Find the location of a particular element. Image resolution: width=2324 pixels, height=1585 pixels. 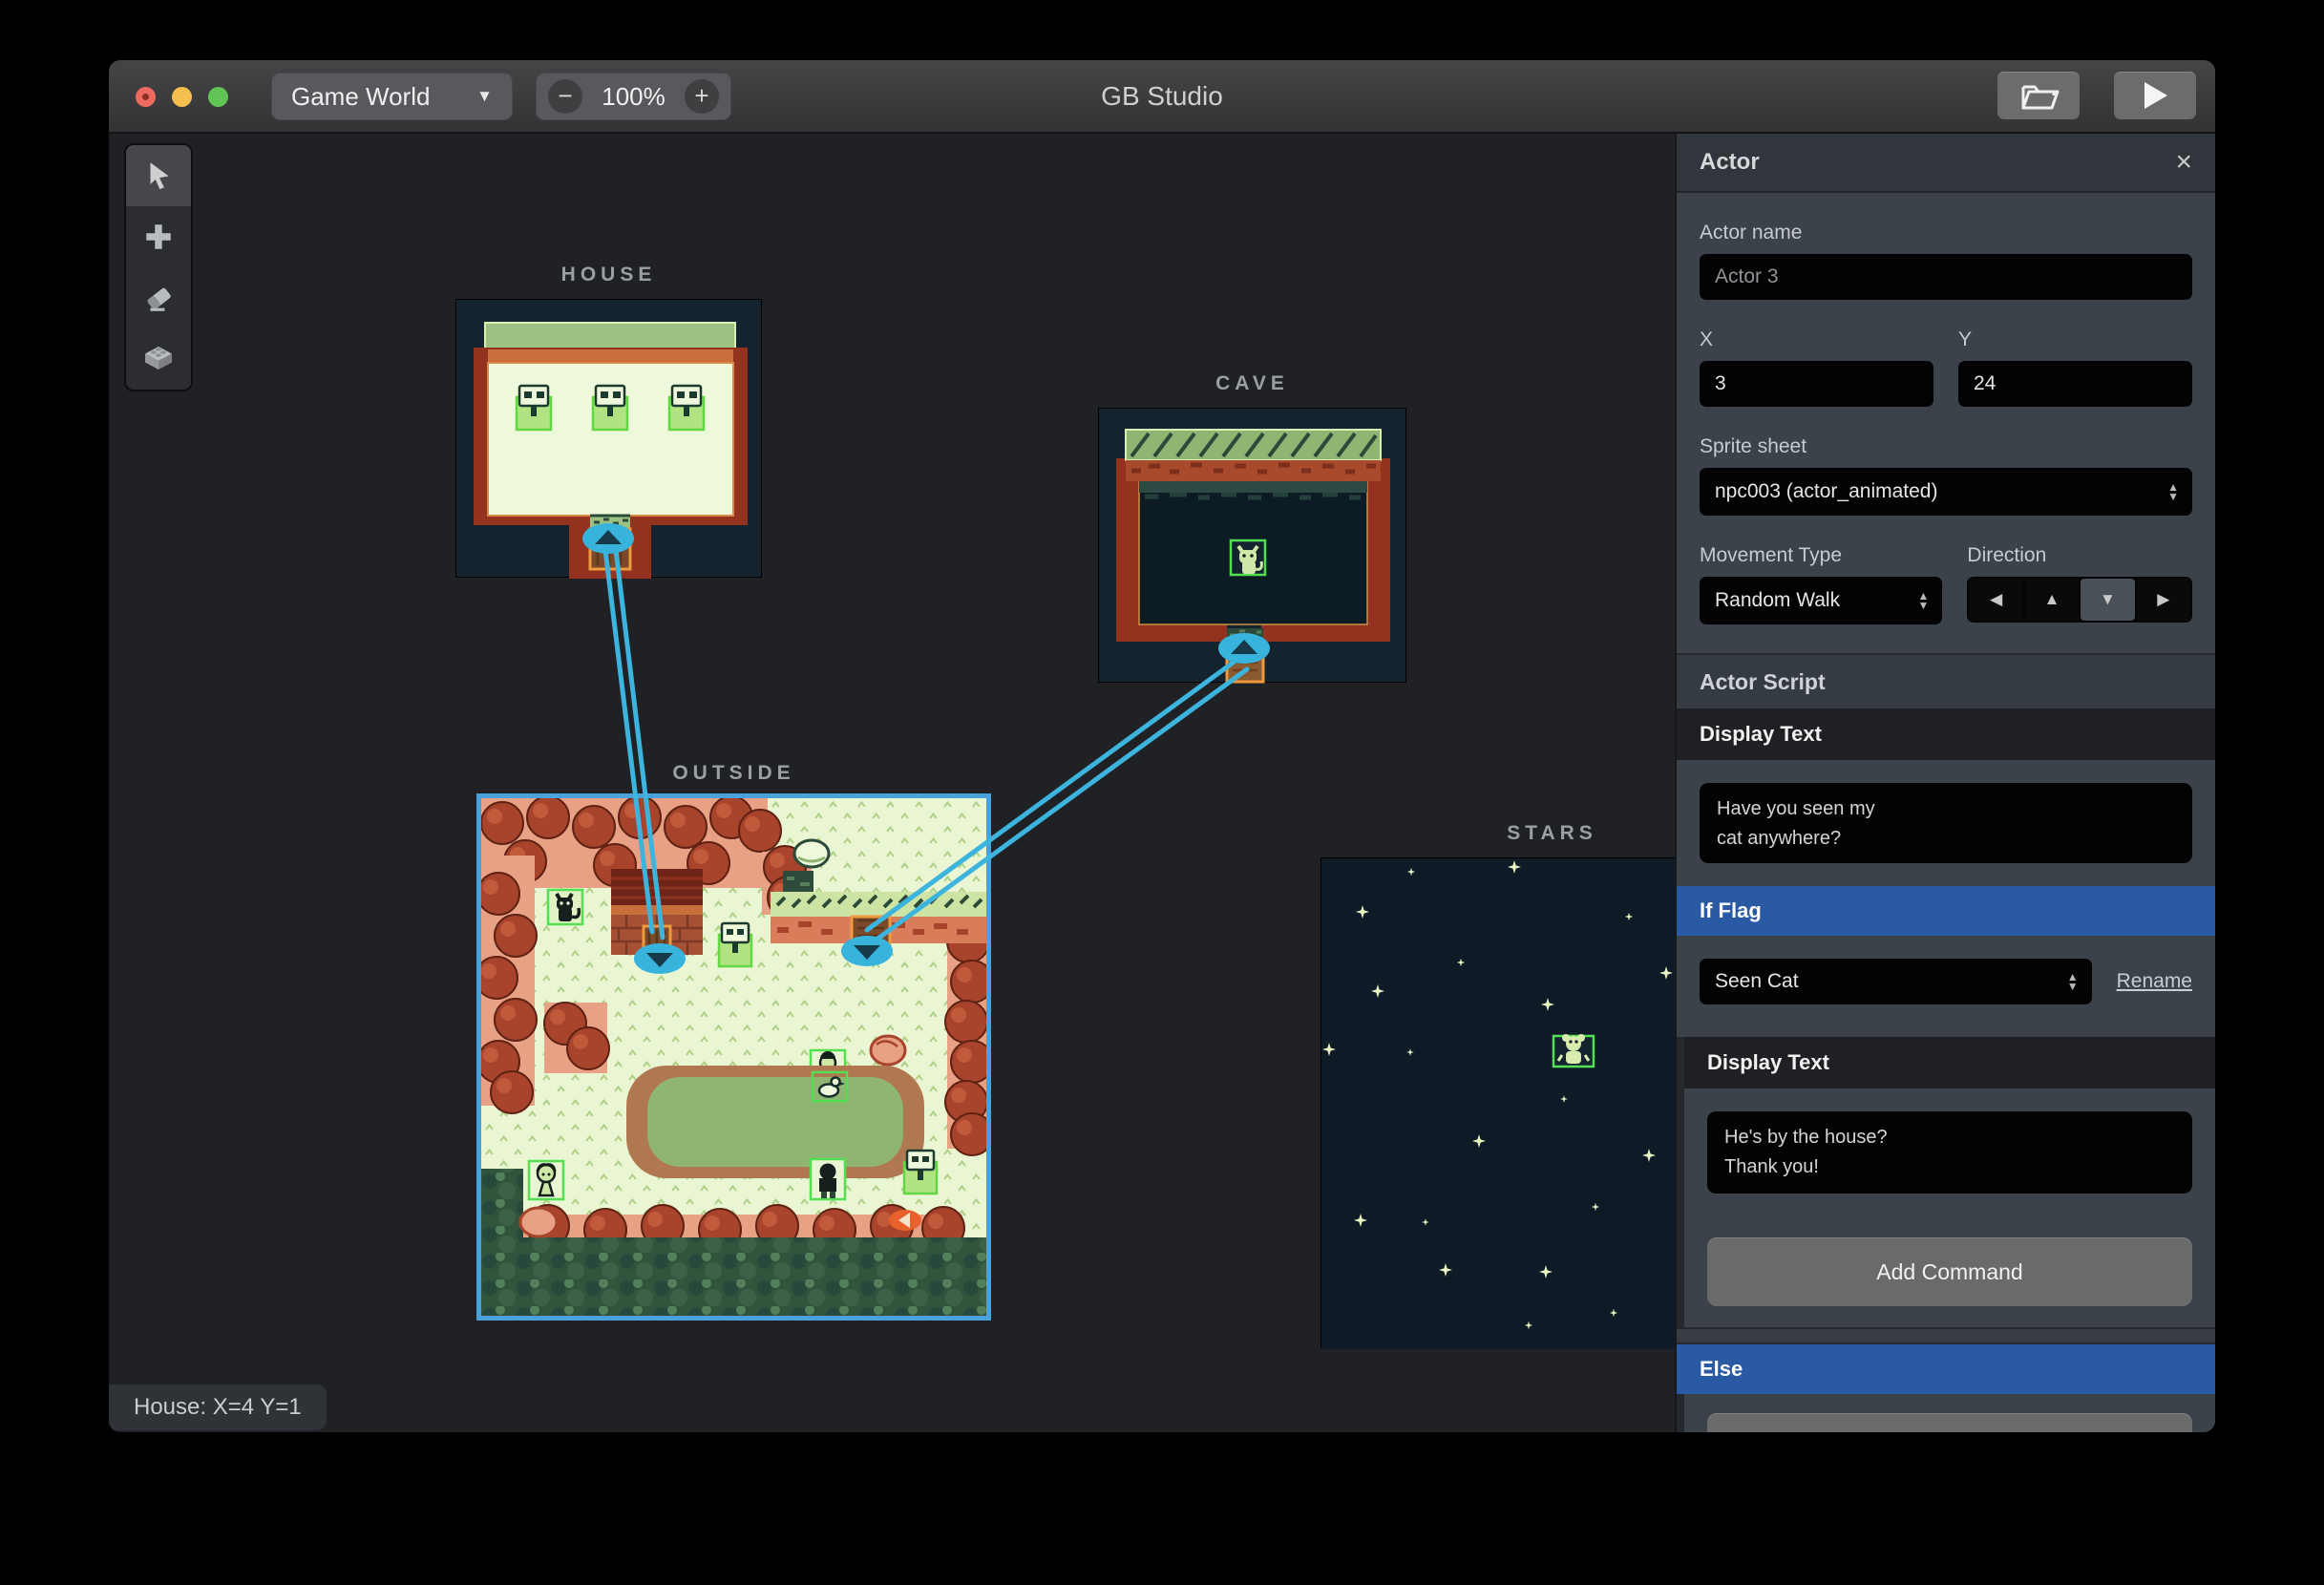

panel-header: Actor × is located at coordinates (1946, 163).